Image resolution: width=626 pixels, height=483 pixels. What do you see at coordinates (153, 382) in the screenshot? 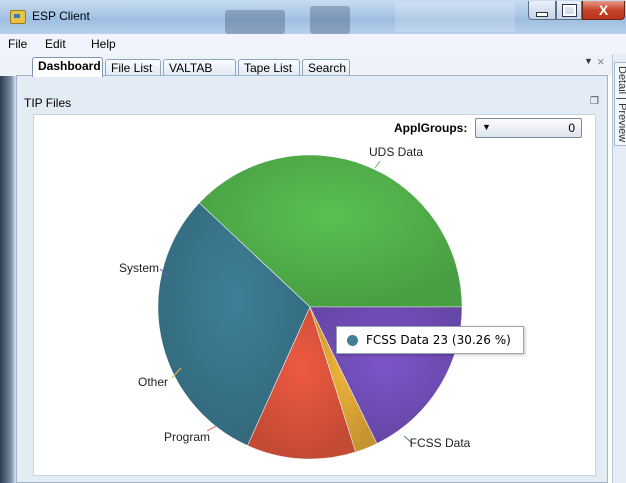
I see `pie-label-other: Other` at bounding box center [153, 382].